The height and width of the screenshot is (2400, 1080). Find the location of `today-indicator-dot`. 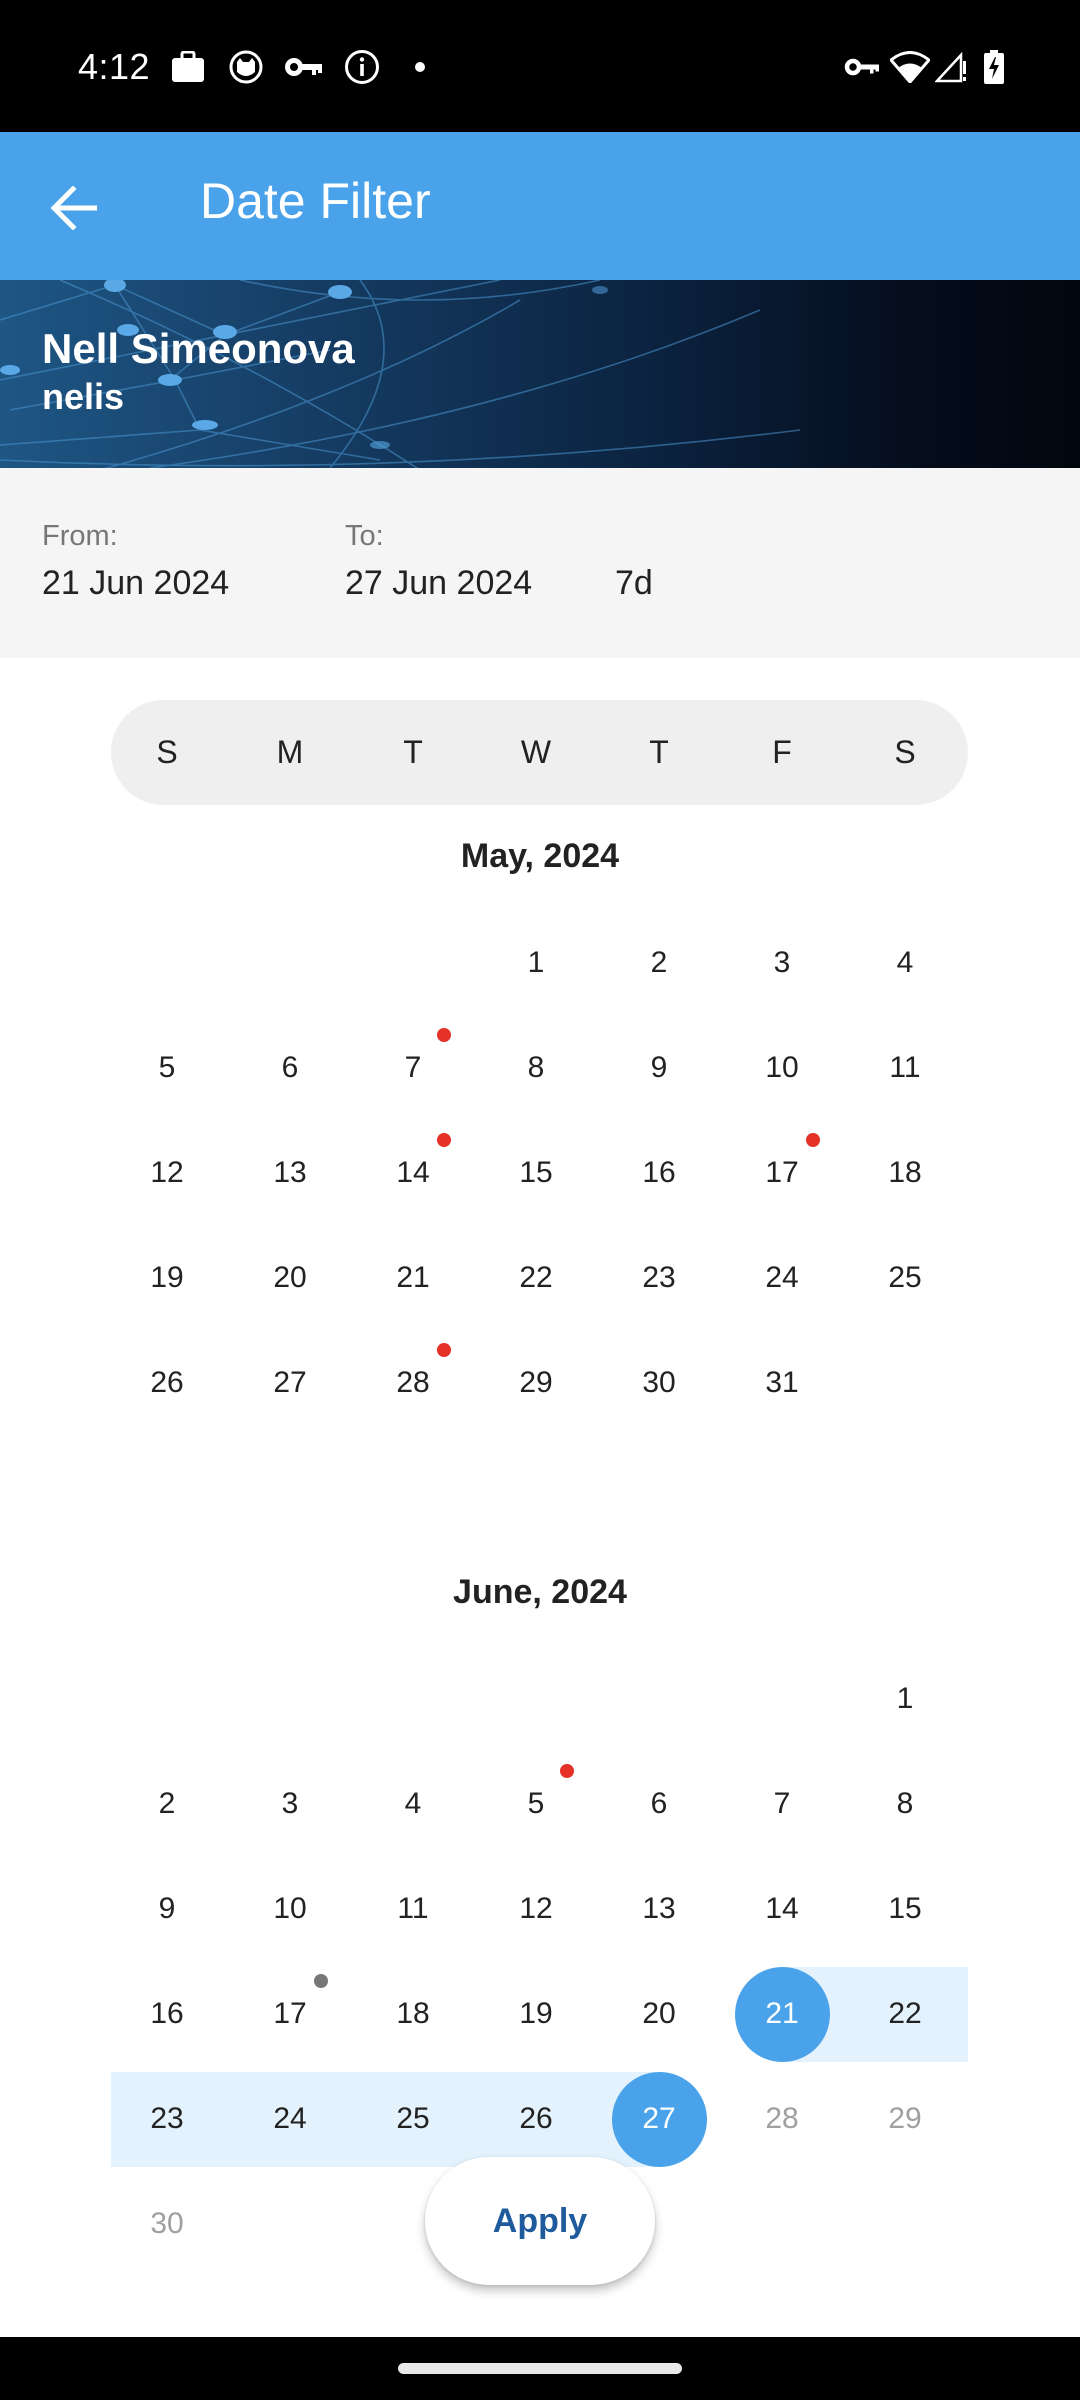

today-indicator-dot is located at coordinates (321, 1981).